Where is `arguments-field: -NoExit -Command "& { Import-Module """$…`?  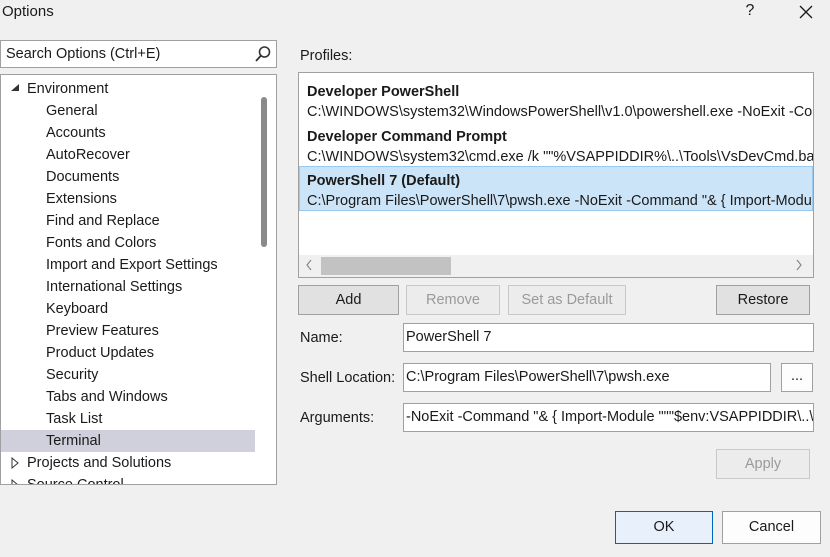 arguments-field: -NoExit -Command "& { Import-Module """$… is located at coordinates (608, 417).